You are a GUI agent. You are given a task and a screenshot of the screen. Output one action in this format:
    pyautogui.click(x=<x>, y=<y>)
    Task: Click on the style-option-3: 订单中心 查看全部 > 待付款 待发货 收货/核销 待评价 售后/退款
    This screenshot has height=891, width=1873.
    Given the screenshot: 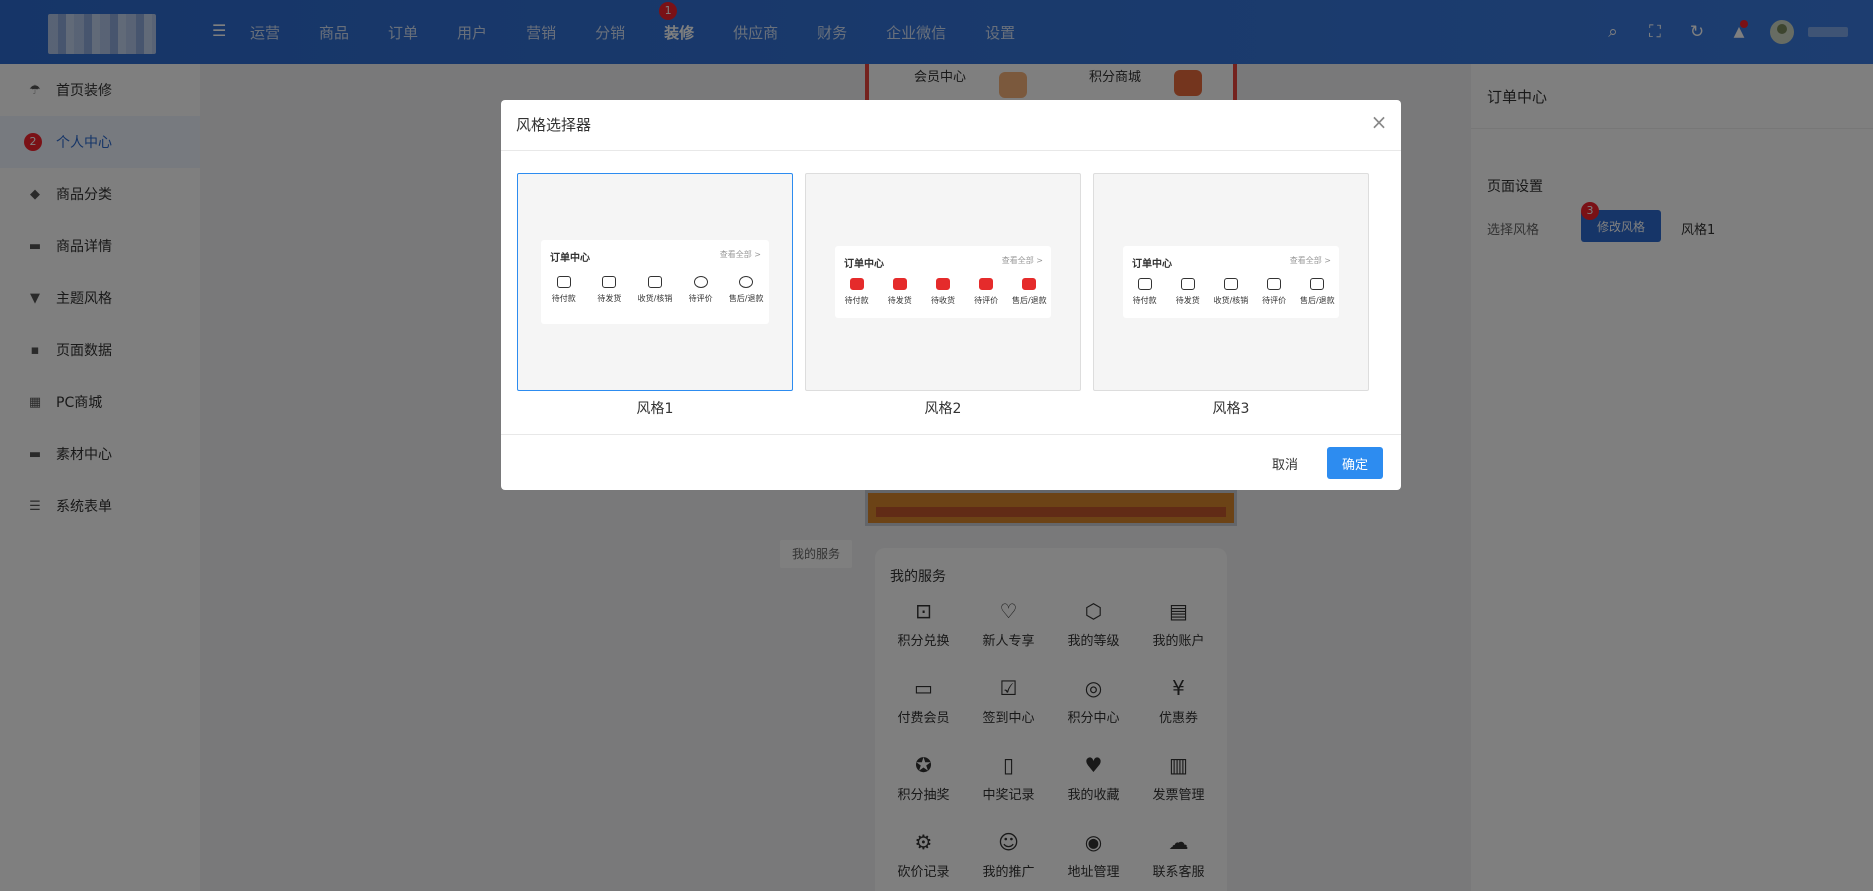 What is the action you would take?
    pyautogui.click(x=1231, y=282)
    